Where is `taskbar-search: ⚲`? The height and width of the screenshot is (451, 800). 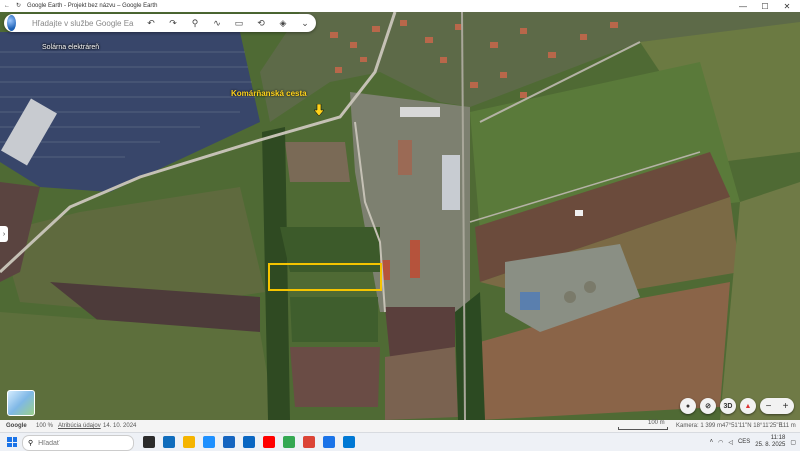 taskbar-search: ⚲ is located at coordinates (78, 443).